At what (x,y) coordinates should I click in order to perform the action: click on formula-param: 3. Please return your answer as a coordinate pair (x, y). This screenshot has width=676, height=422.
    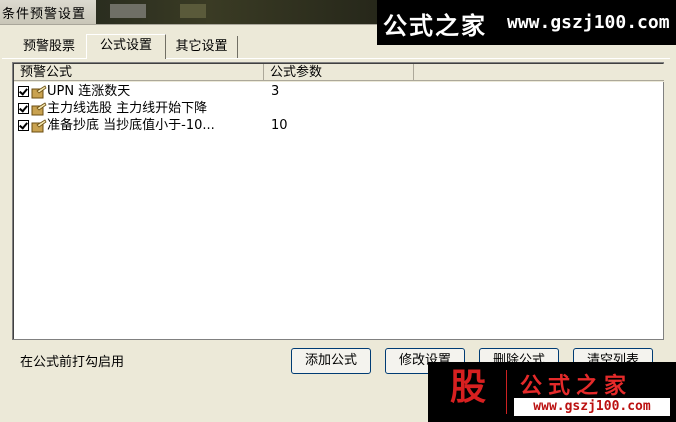
    Looking at the image, I should click on (275, 91).